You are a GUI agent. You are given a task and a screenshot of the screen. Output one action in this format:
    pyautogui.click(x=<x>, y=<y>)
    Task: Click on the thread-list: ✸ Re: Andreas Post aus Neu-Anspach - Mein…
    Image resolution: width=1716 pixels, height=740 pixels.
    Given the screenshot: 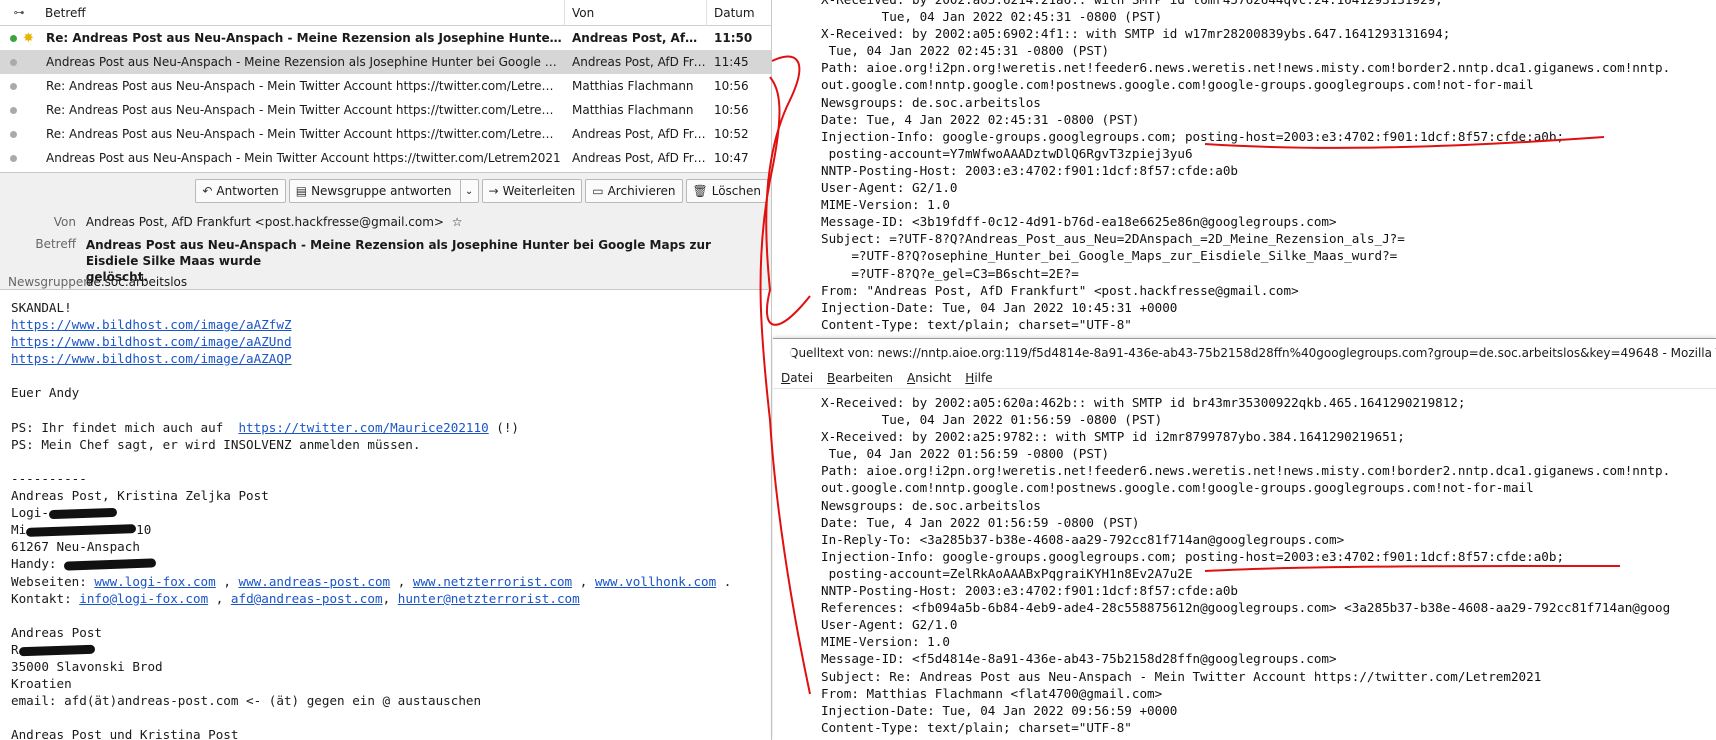 What is the action you would take?
    pyautogui.click(x=385, y=98)
    